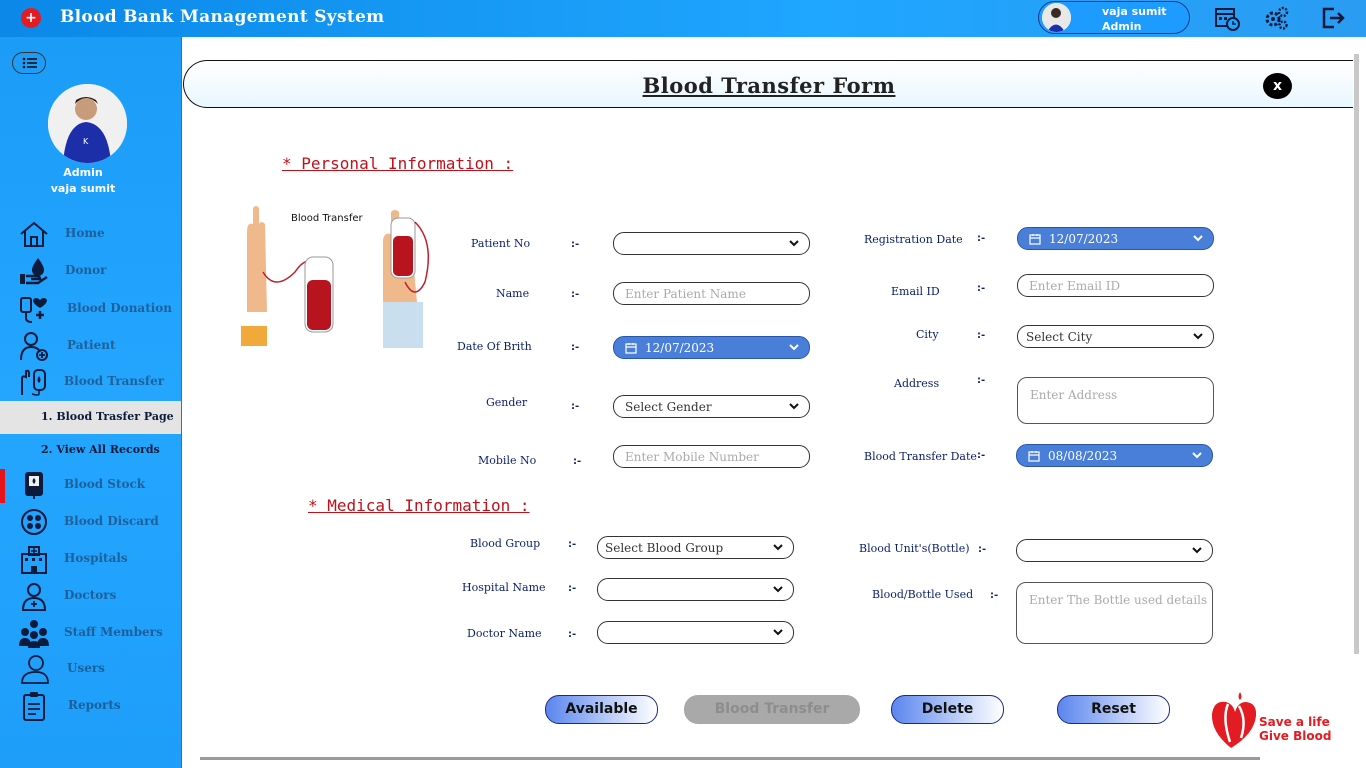 This screenshot has width=1366, height=768. Describe the element at coordinates (34, 485) in the screenshot. I see `blood-stock-icon` at that location.